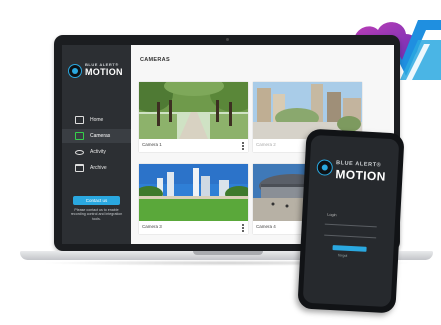 The width and height of the screenshot is (441, 325). I want to click on camera-card: Camera 1, so click(193, 117).